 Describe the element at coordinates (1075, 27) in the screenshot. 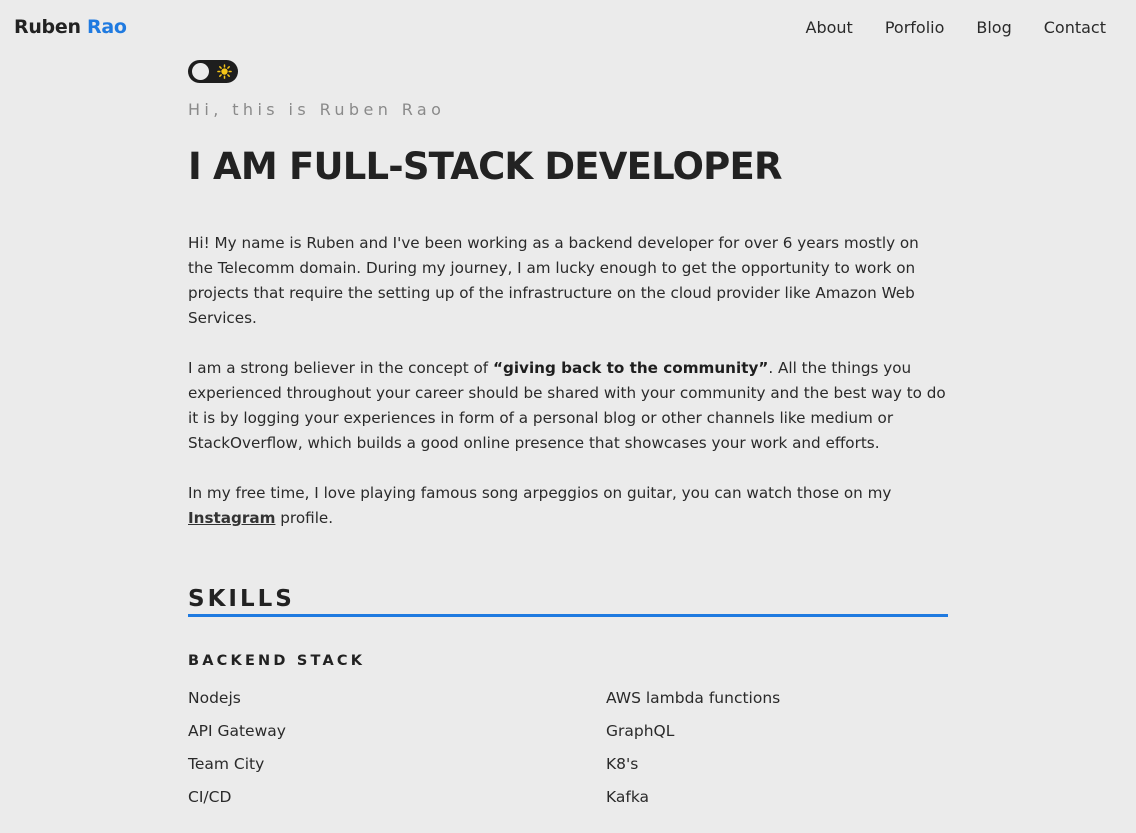

I see `nav-link-contact: Contact` at that location.